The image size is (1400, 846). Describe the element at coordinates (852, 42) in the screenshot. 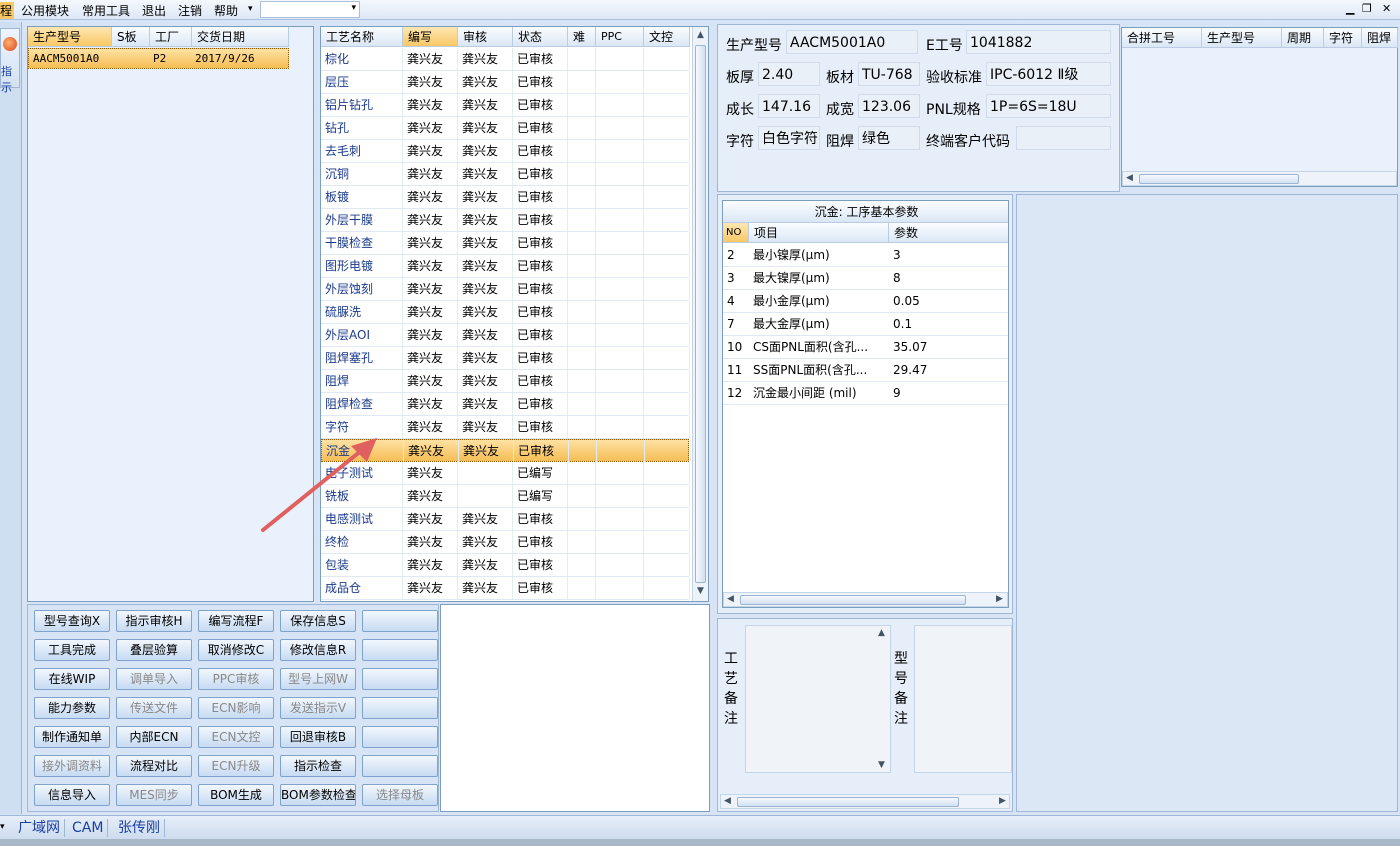

I see `field-model: AACM5001A0` at that location.